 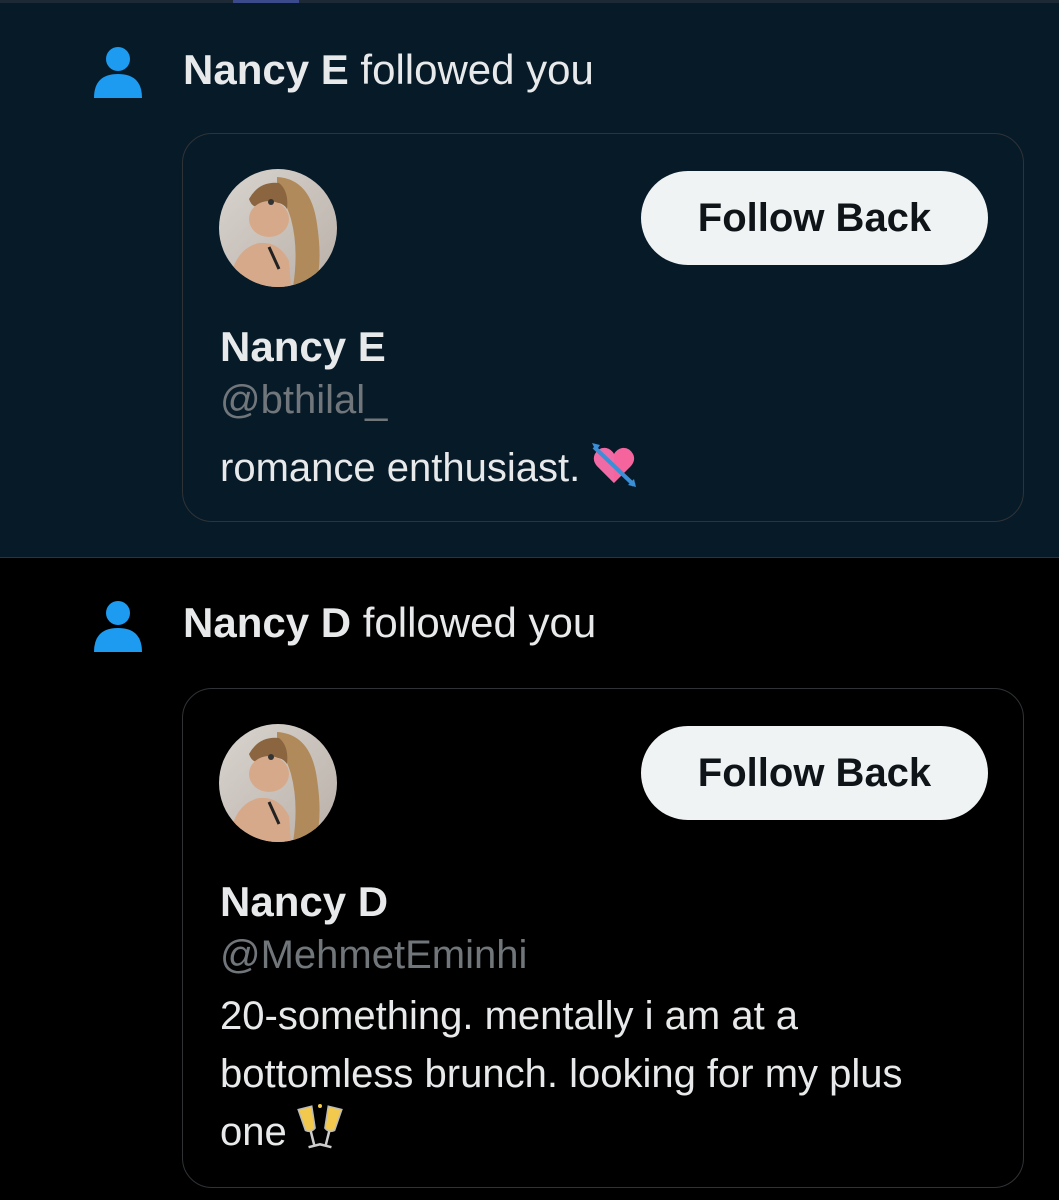 I want to click on display-name: Nancy D, so click(x=304, y=902).